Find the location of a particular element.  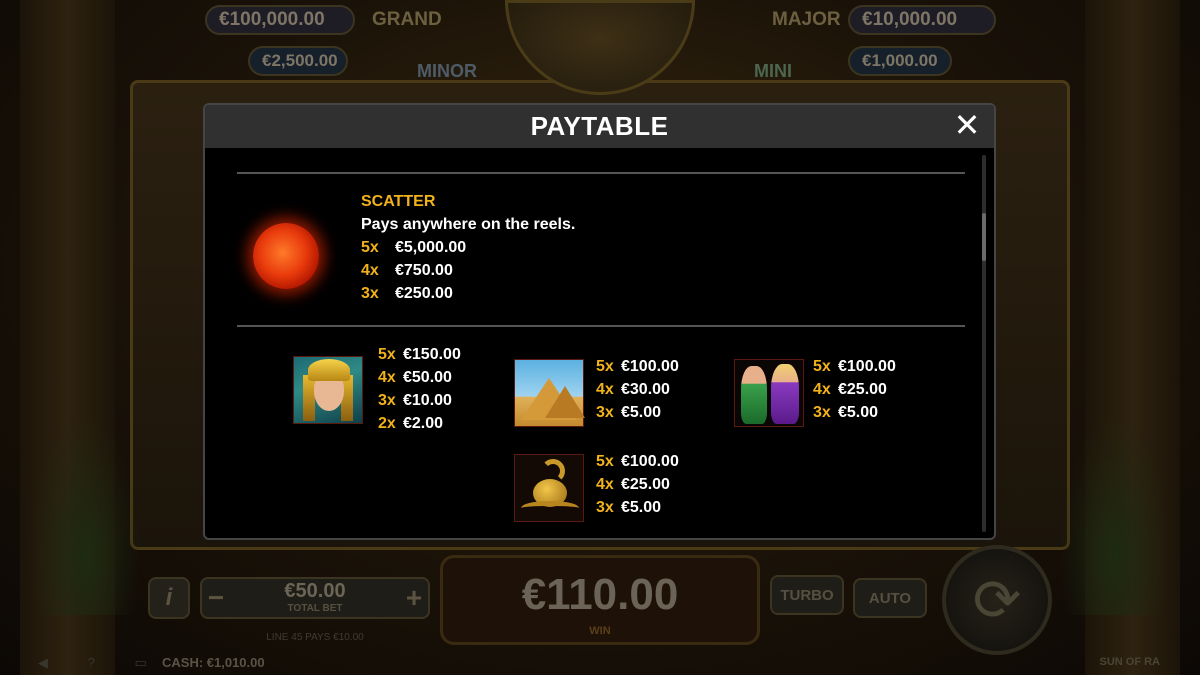

pay-amount: €5,000.00 is located at coordinates (431, 247).